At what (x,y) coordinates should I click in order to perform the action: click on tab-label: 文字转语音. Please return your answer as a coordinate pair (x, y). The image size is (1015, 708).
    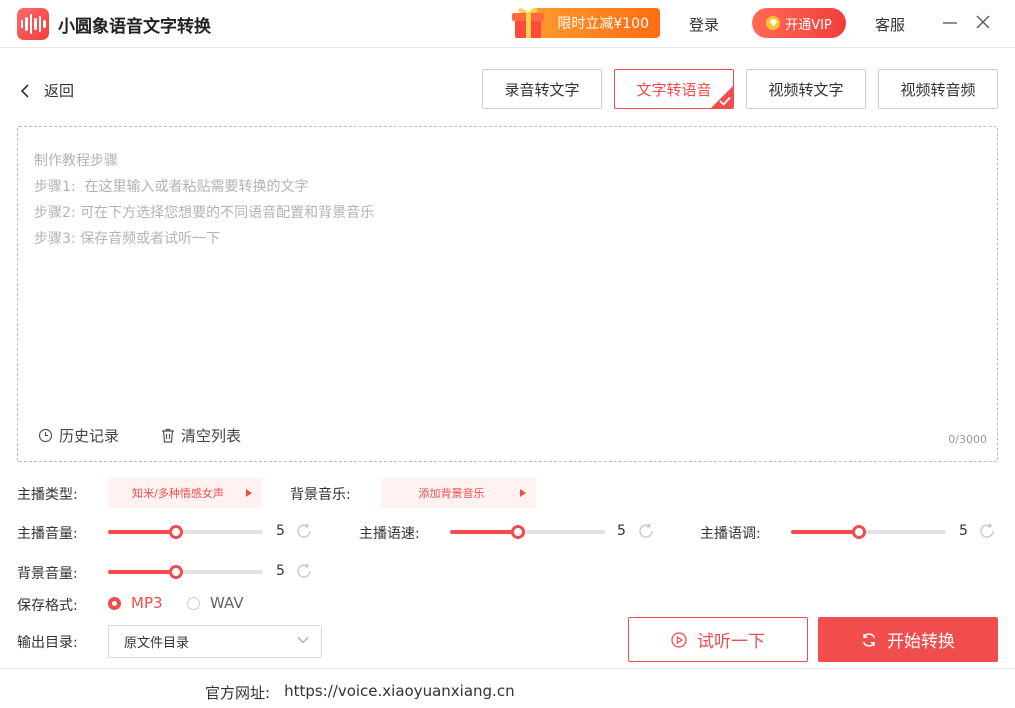
    Looking at the image, I should click on (674, 89).